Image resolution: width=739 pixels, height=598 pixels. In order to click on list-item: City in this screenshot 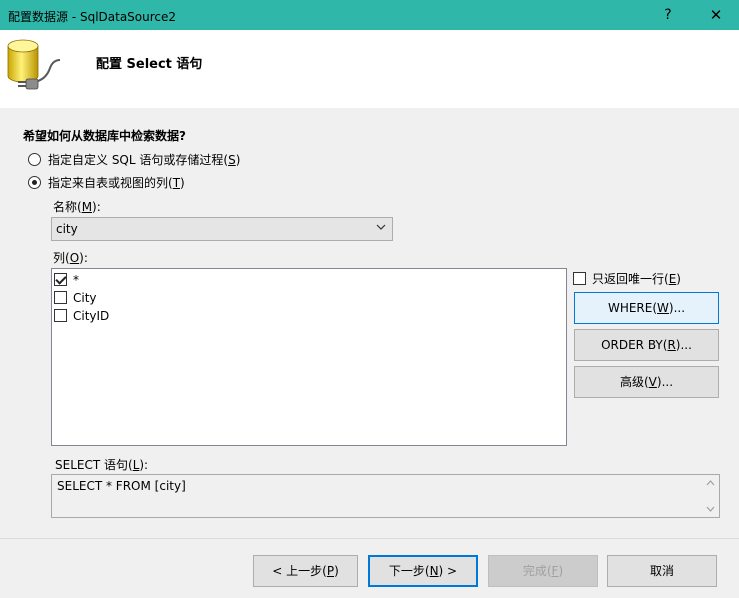, I will do `click(75, 297)`.